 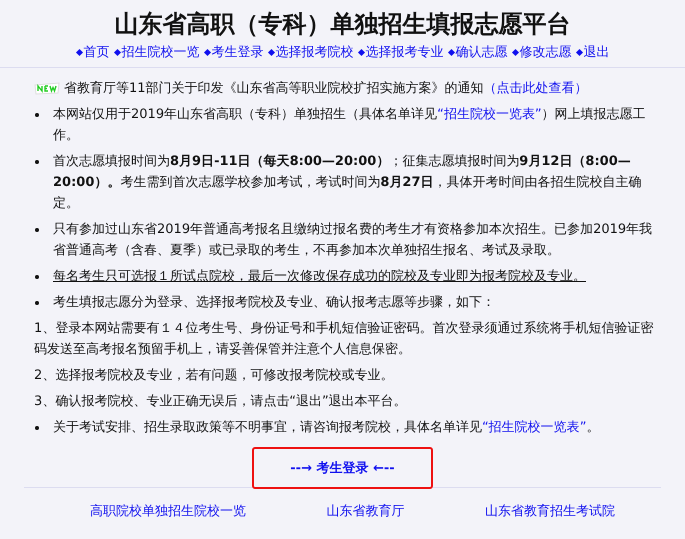 I want to click on nav-link: 首页, so click(x=97, y=52).